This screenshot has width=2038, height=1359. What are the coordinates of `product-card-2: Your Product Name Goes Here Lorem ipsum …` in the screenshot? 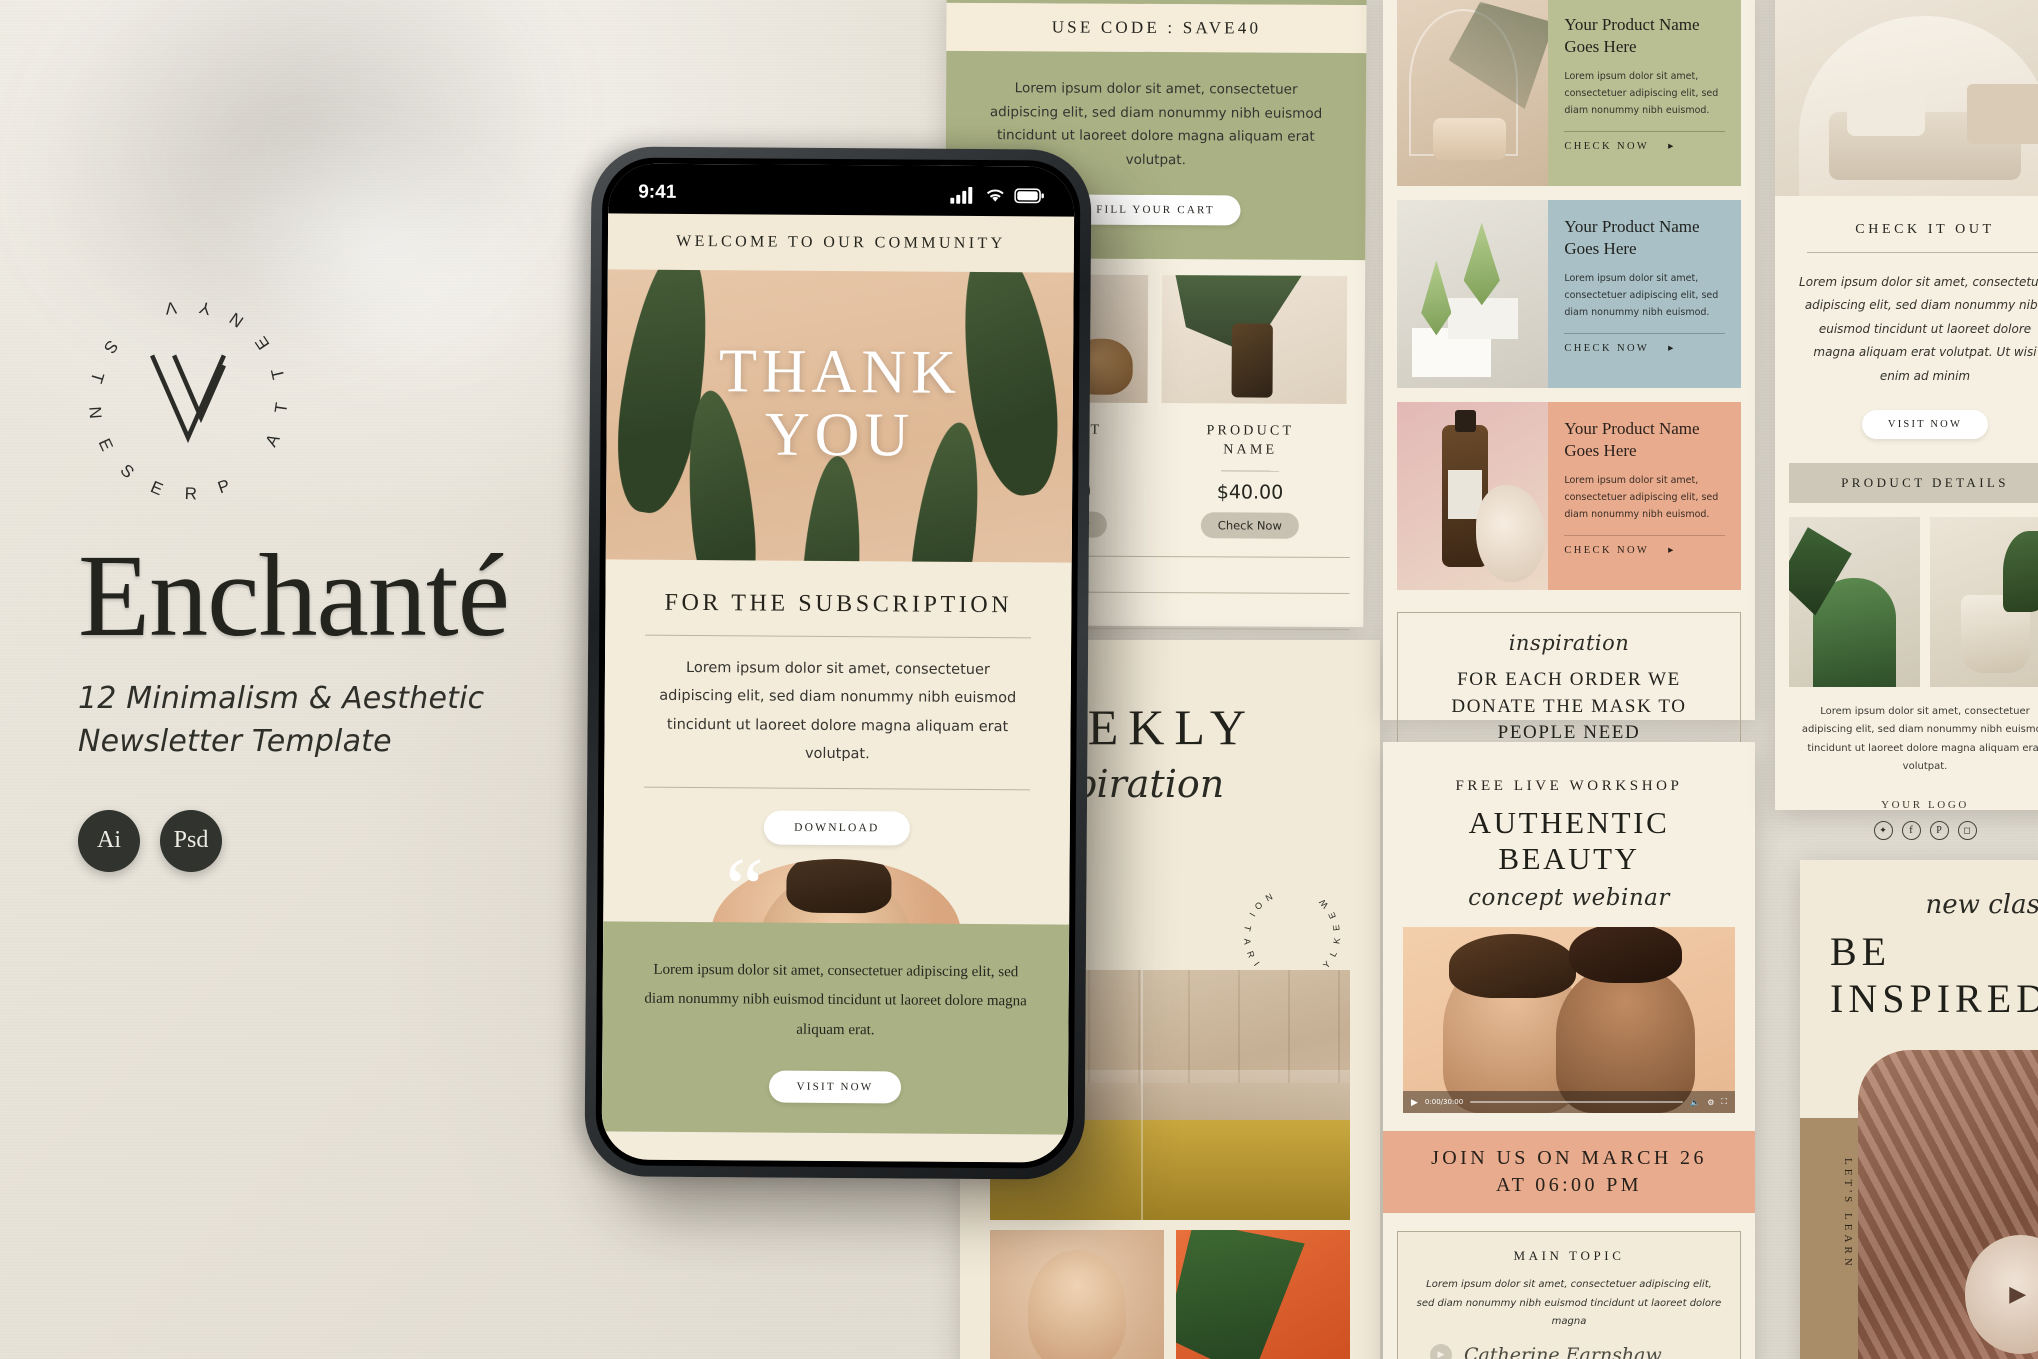 It's located at (1569, 294).